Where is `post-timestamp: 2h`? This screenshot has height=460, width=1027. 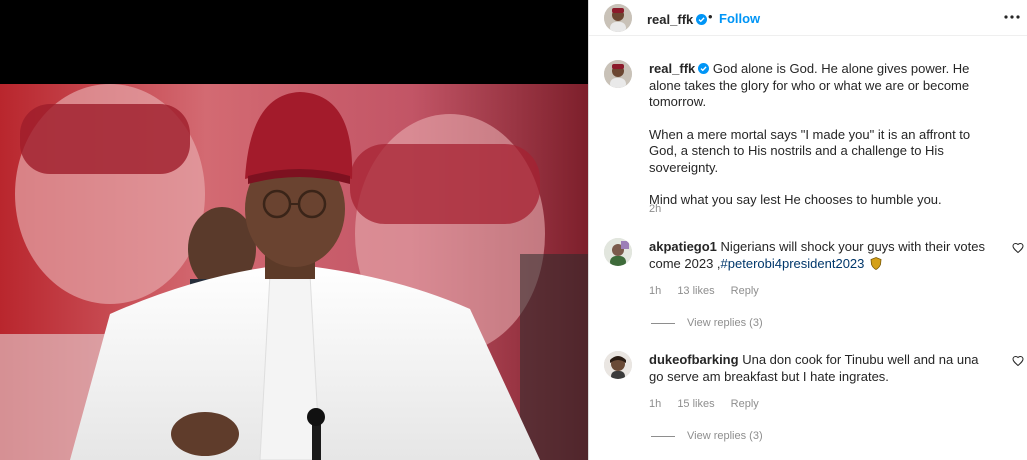
post-timestamp: 2h is located at coordinates (655, 209).